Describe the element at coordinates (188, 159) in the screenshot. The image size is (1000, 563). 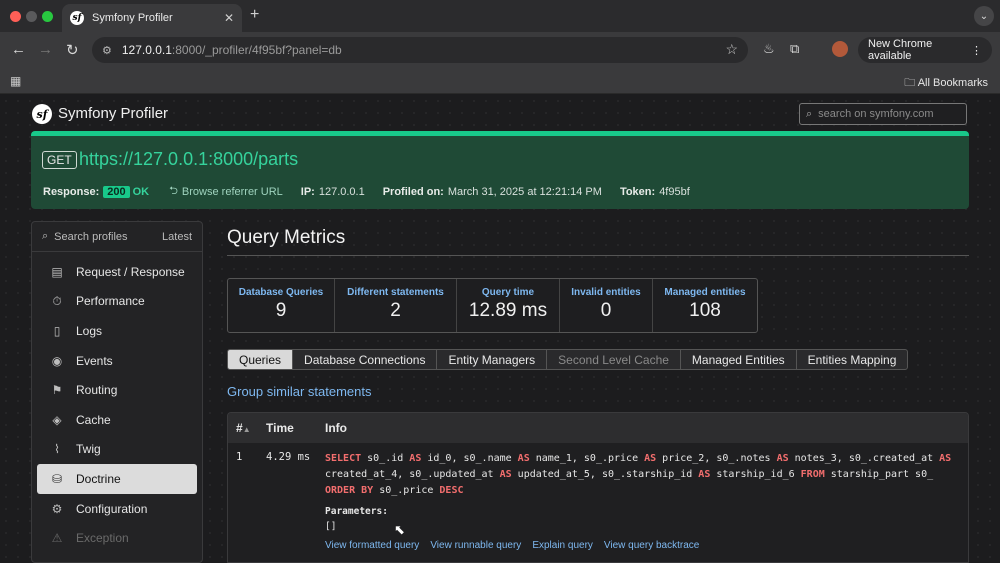
I see `request-url: https://127.0.0.1:8000/parts` at that location.